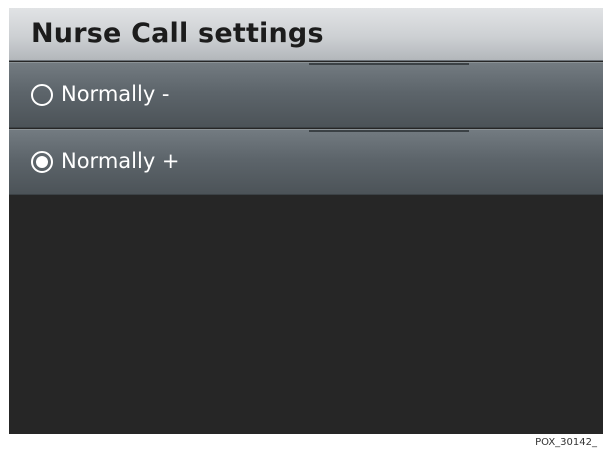 The height and width of the screenshot is (455, 603). I want to click on page-title: Nurse Call settings, so click(177, 33).